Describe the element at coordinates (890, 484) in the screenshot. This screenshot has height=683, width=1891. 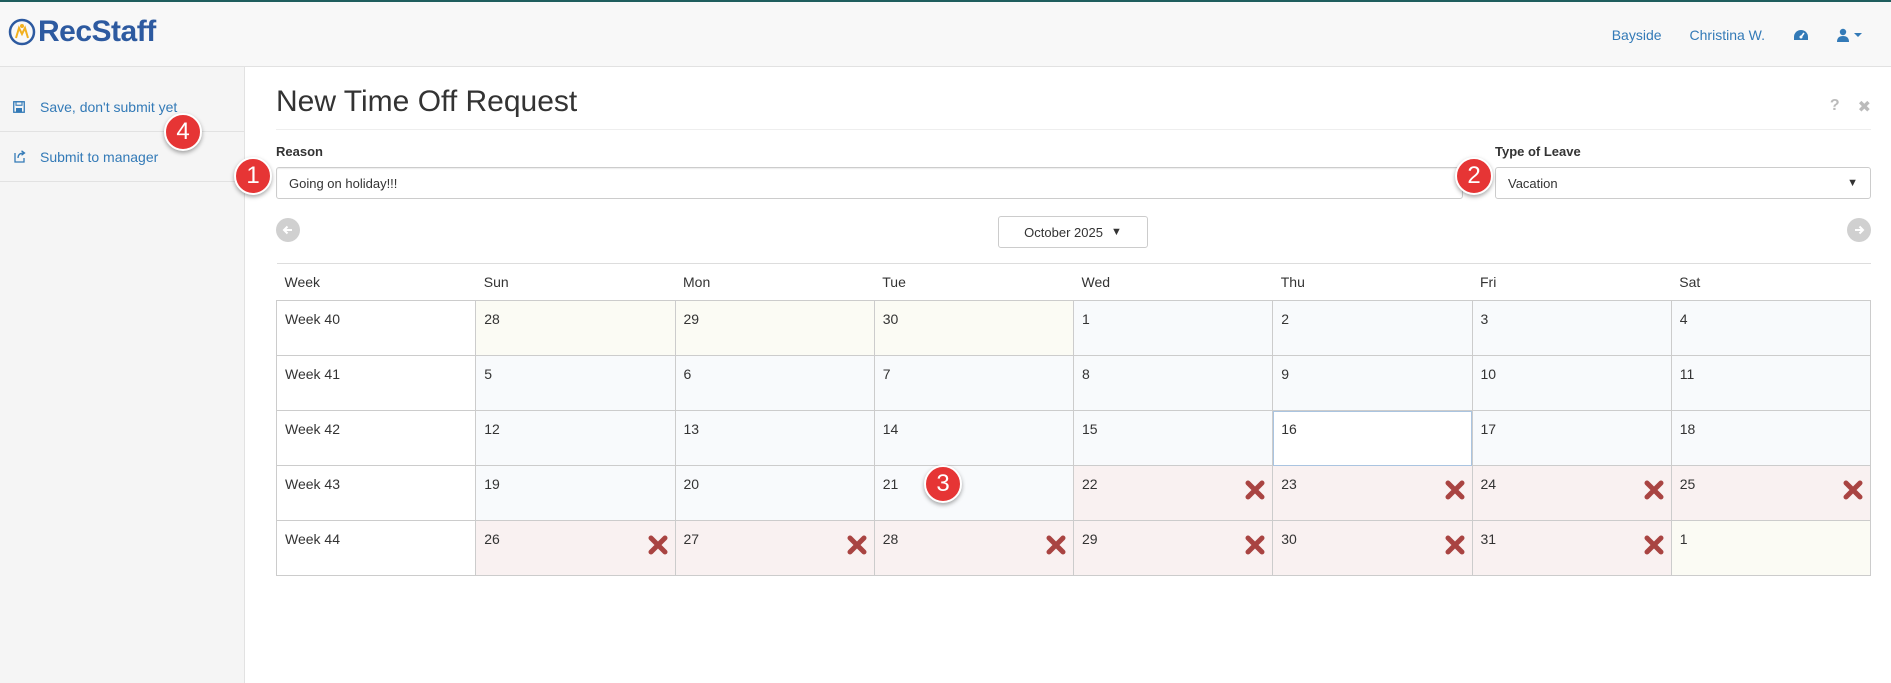
I see `day-number: 21` at that location.